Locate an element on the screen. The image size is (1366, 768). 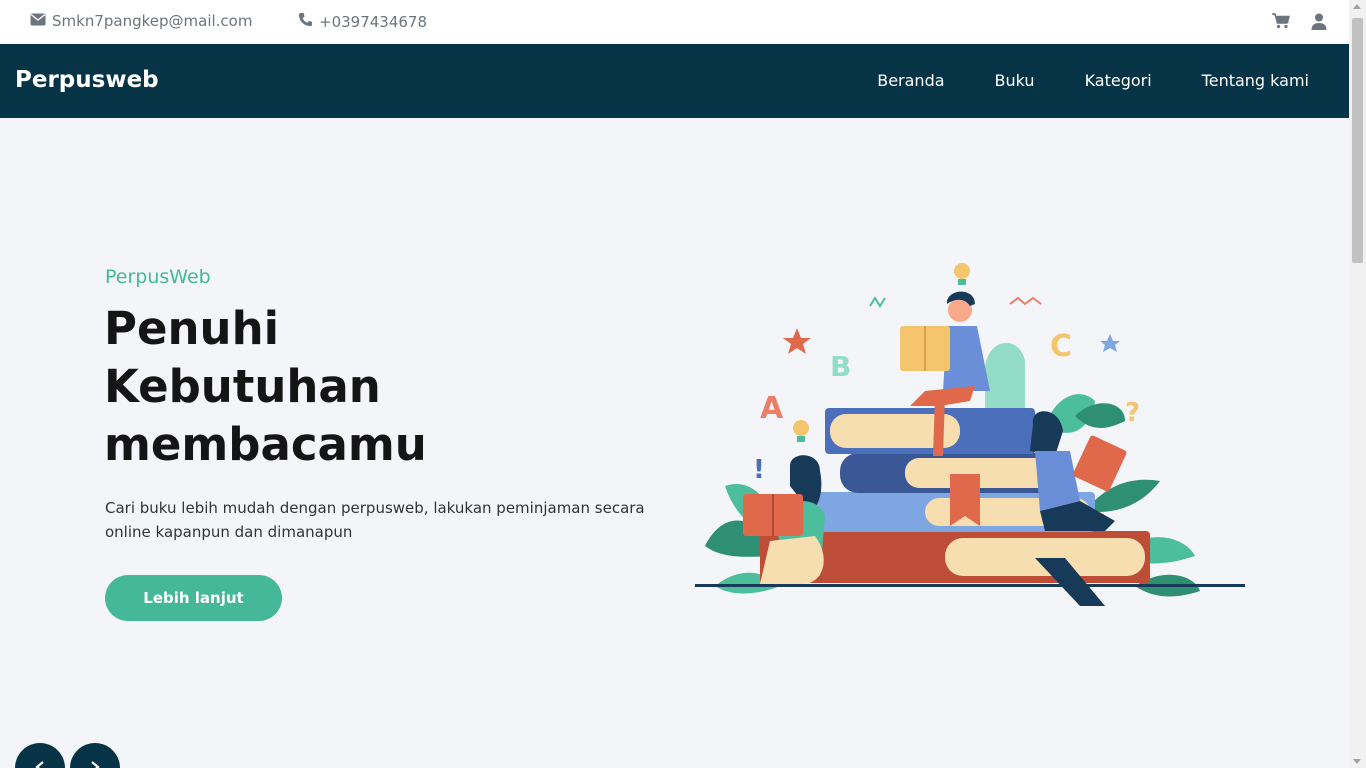
contact-phone: +0397434678 is located at coordinates (362, 21).